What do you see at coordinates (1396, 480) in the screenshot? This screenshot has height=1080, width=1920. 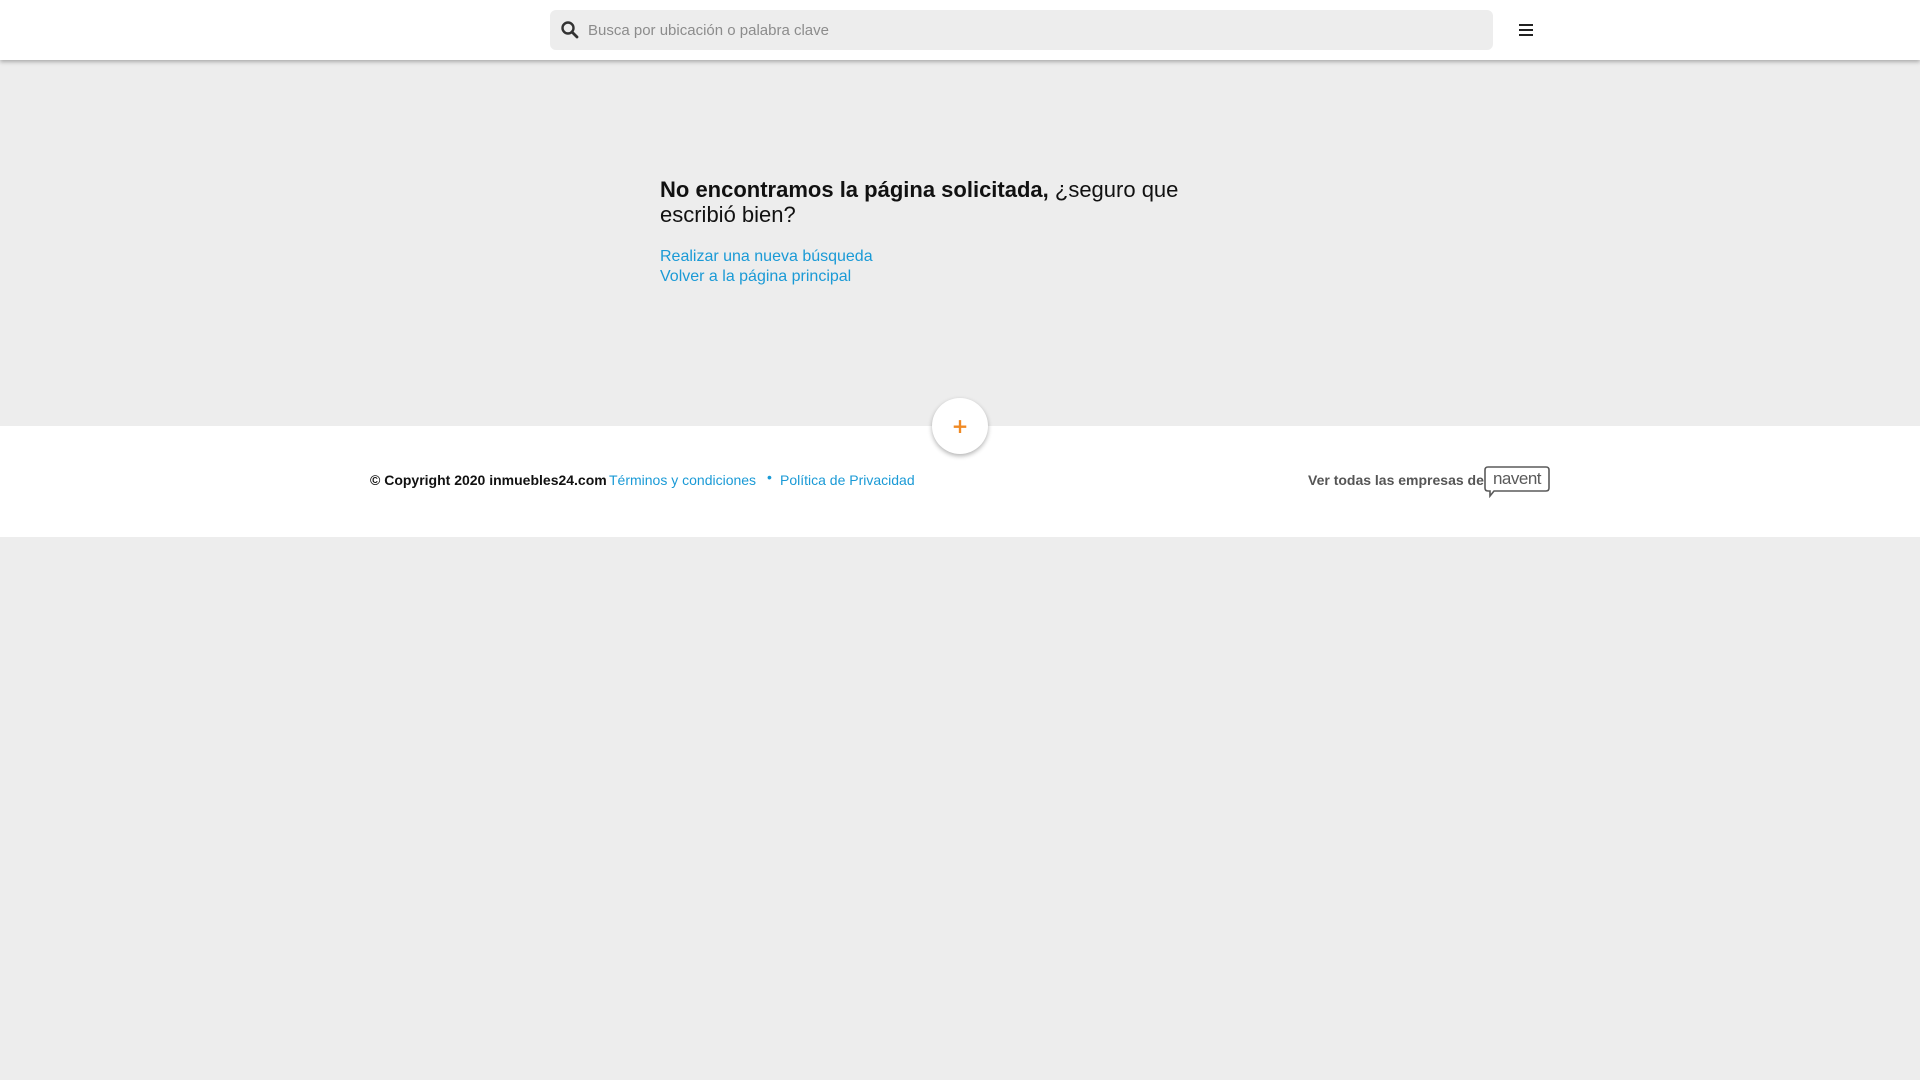 I see `companies-text: Ver todas las empresas de` at bounding box center [1396, 480].